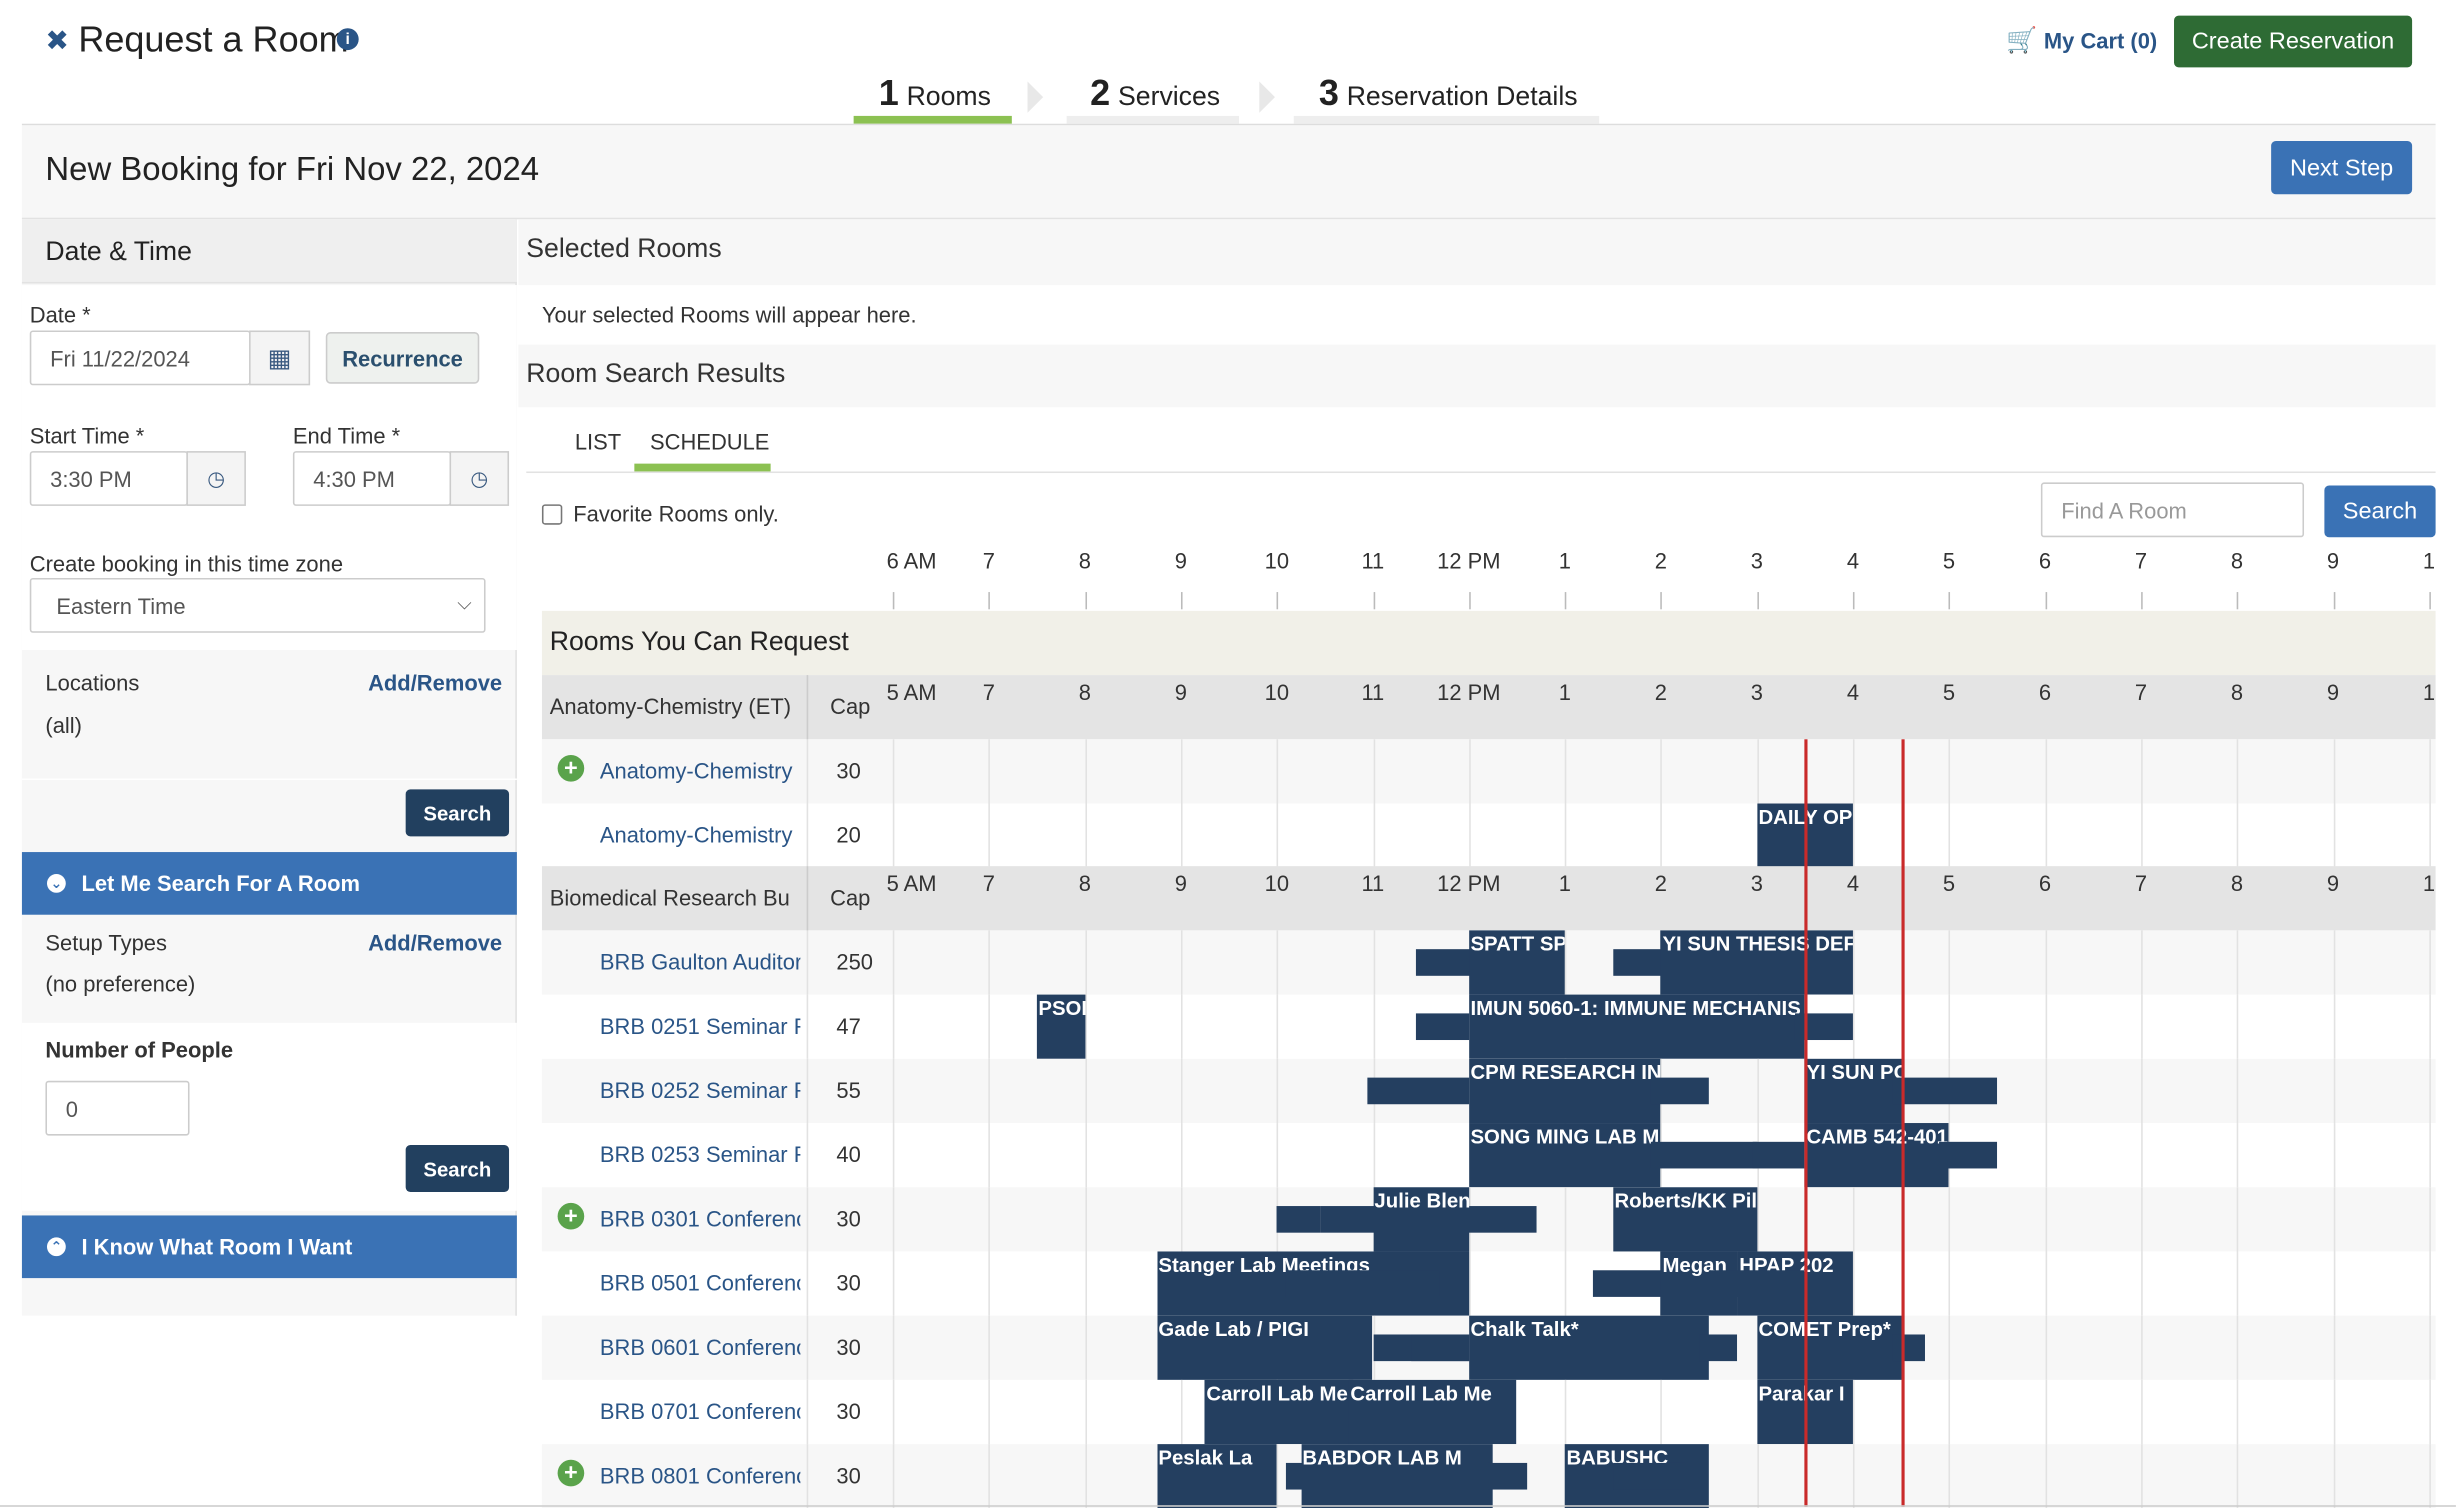 This screenshot has height=1508, width=2456. I want to click on event-block: YI SUN PO, so click(1852, 1091).